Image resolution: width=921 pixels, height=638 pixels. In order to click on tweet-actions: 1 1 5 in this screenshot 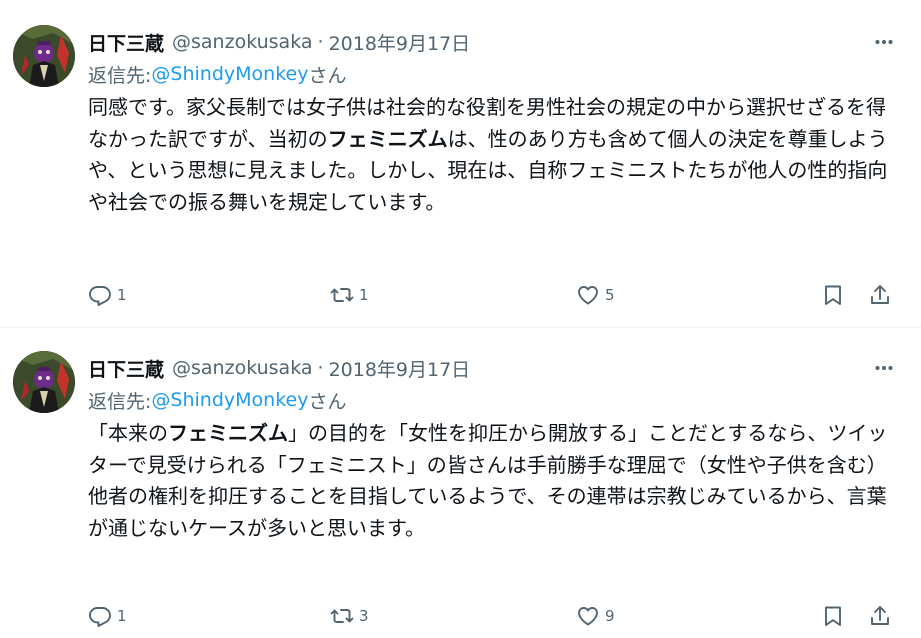, I will do `click(494, 295)`.